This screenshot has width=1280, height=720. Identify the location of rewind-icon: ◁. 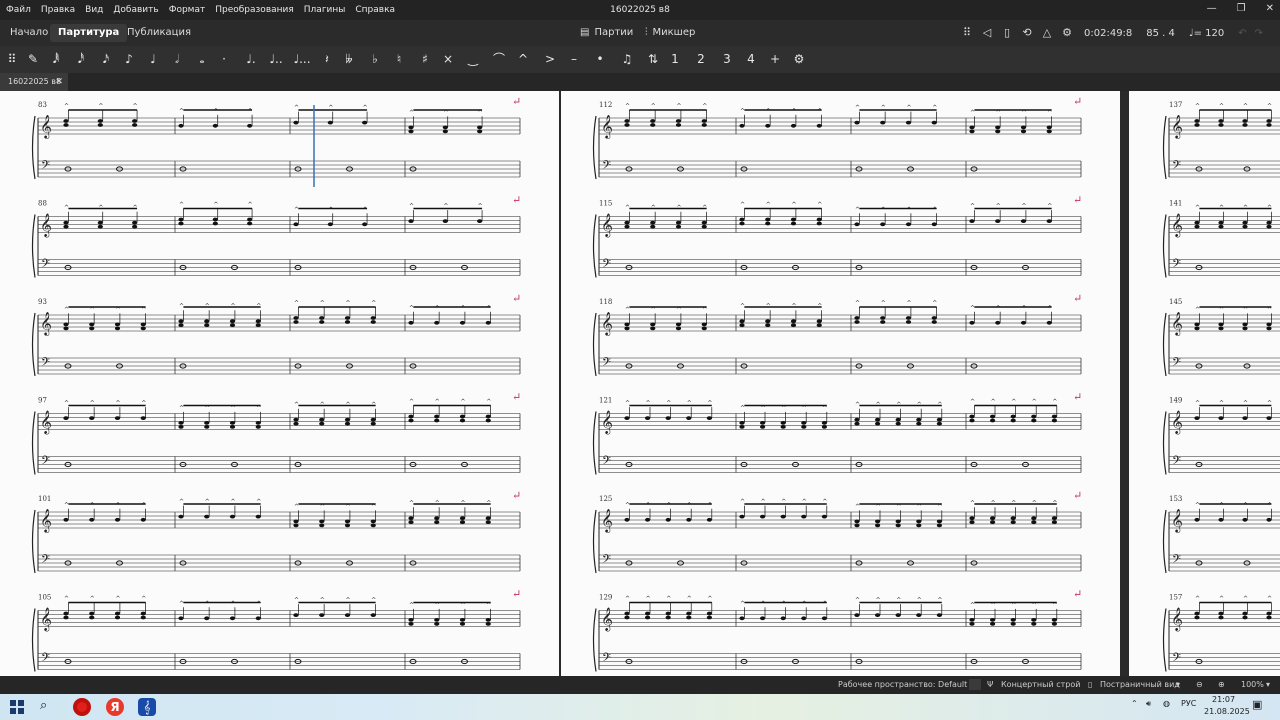
(987, 33).